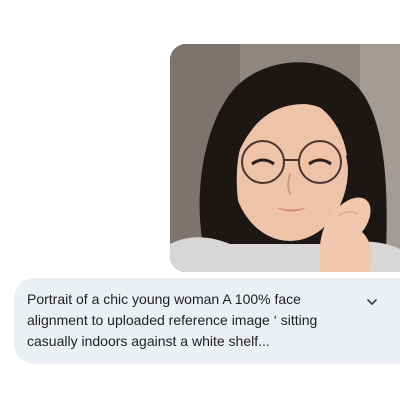  Describe the element at coordinates (372, 302) in the screenshot. I see `chevron-down-icon` at that location.